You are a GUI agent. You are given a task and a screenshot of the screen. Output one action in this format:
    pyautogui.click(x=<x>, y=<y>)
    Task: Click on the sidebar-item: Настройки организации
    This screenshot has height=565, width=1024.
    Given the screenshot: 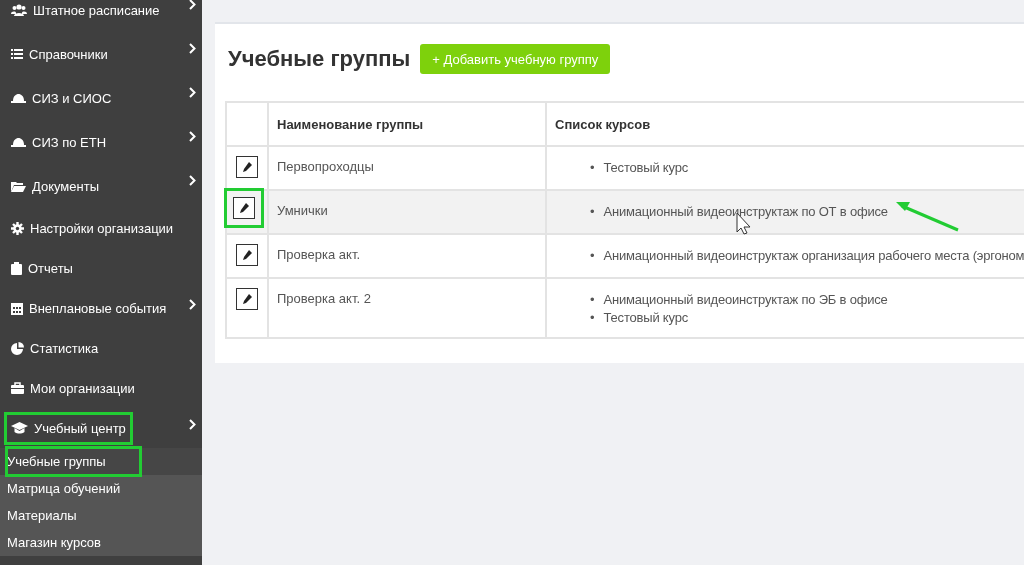 What is the action you would take?
    pyautogui.click(x=101, y=228)
    